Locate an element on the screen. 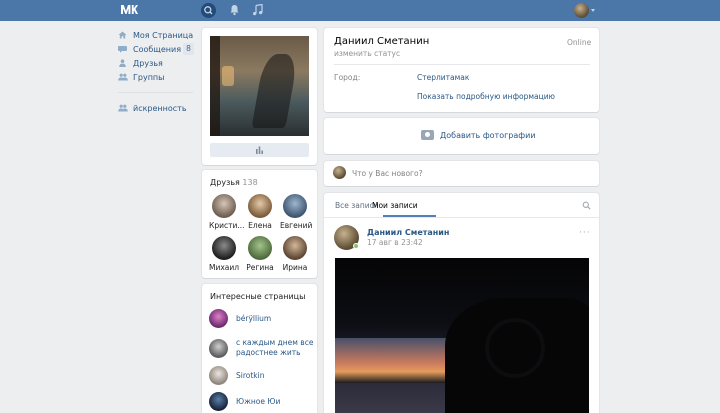 The width and height of the screenshot is (720, 413). show-more-info-link: Показать подробную информацию is located at coordinates (486, 96).